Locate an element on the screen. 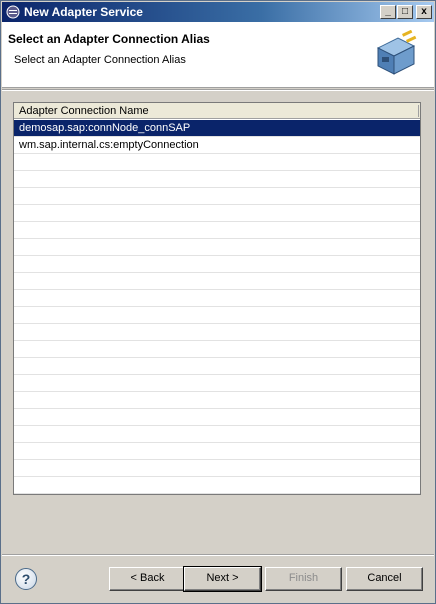 The height and width of the screenshot is (604, 436). window-title: New Adapter Service is located at coordinates (83, 12).